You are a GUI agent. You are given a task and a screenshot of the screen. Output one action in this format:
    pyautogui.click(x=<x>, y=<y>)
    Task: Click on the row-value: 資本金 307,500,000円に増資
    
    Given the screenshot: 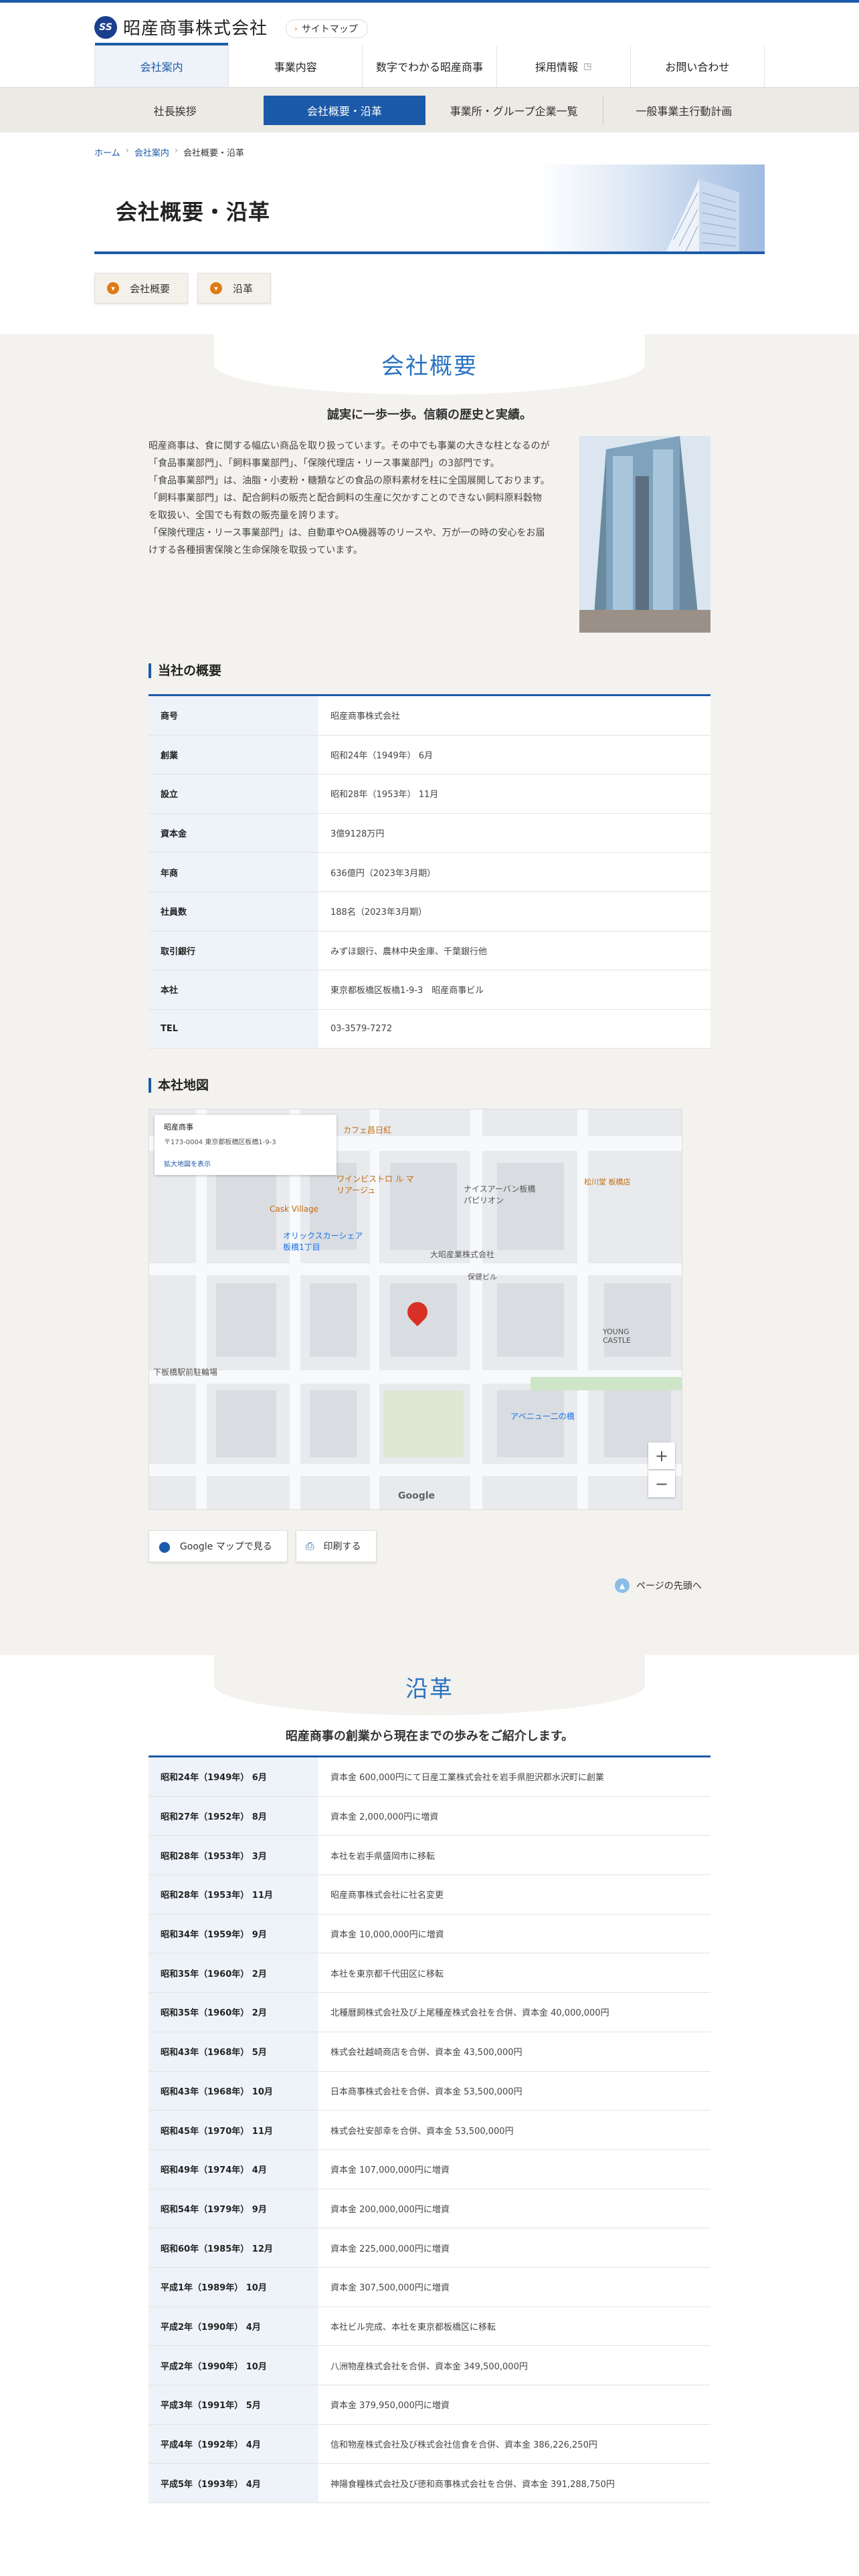 What is the action you would take?
    pyautogui.click(x=514, y=2287)
    